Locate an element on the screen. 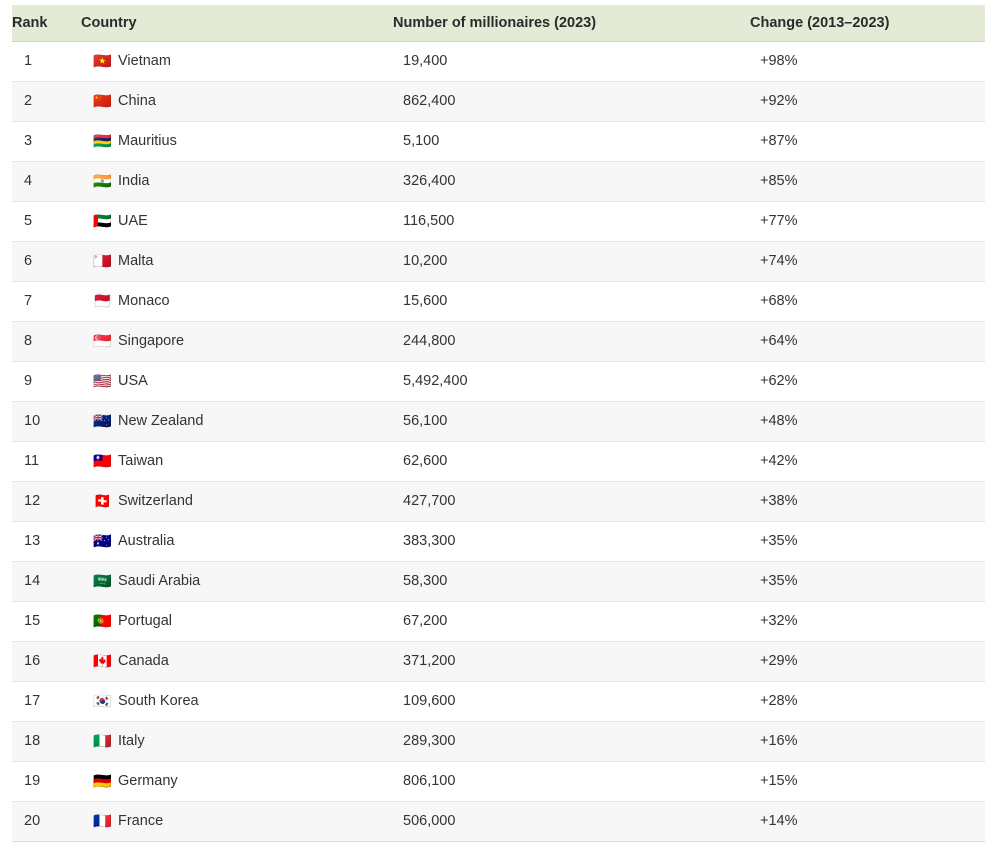  rank-value: 14 is located at coordinates (32, 581).